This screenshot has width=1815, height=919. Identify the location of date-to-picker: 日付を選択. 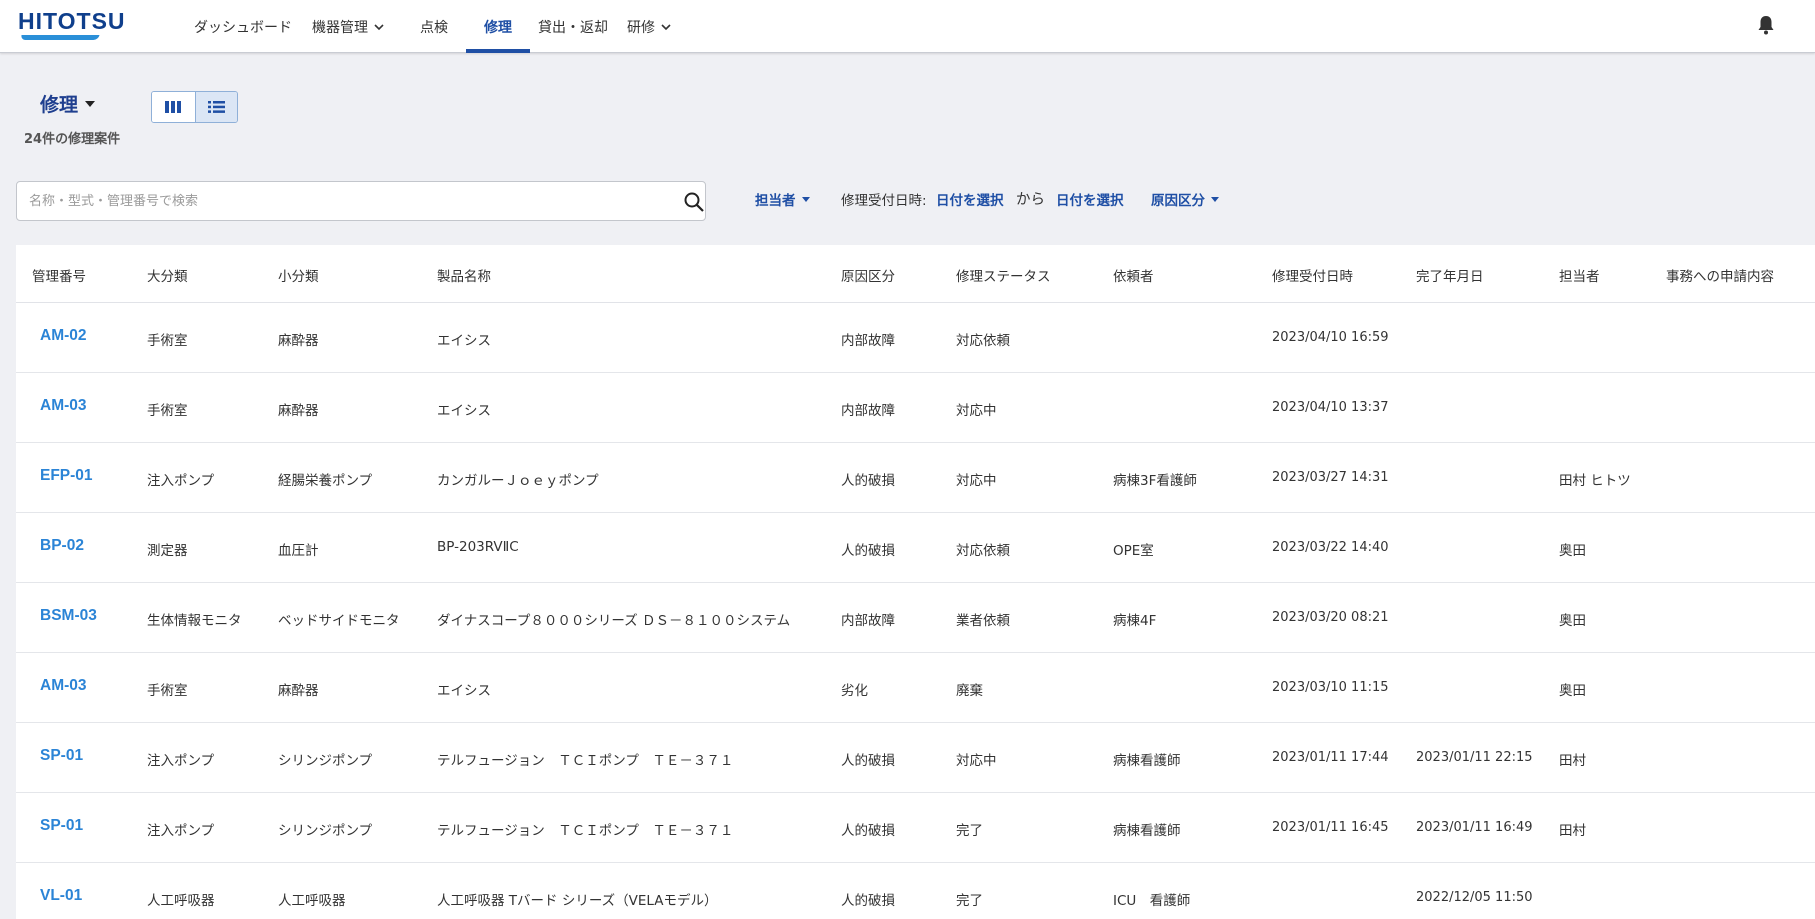
(1090, 199).